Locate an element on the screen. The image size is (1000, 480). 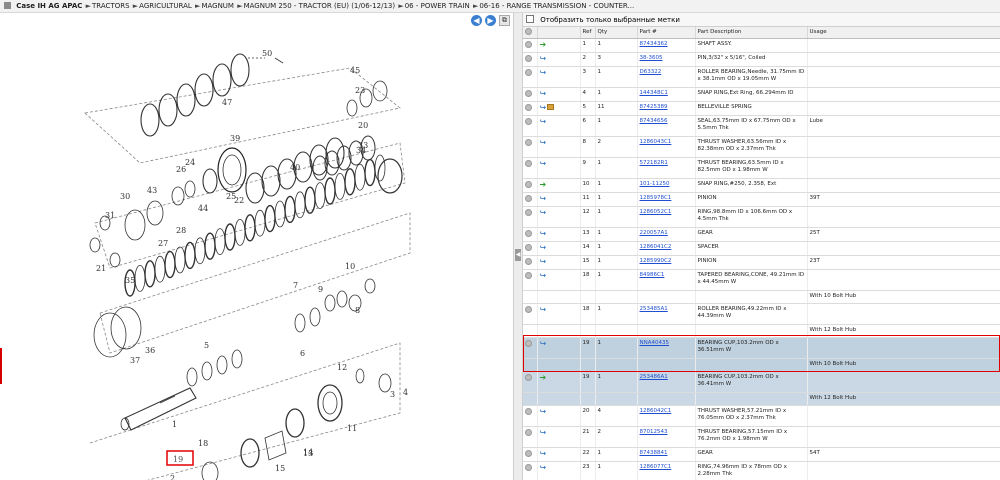
breadcrumb-item: 06 - POWER TRAIN is located at coordinates (437, 6).